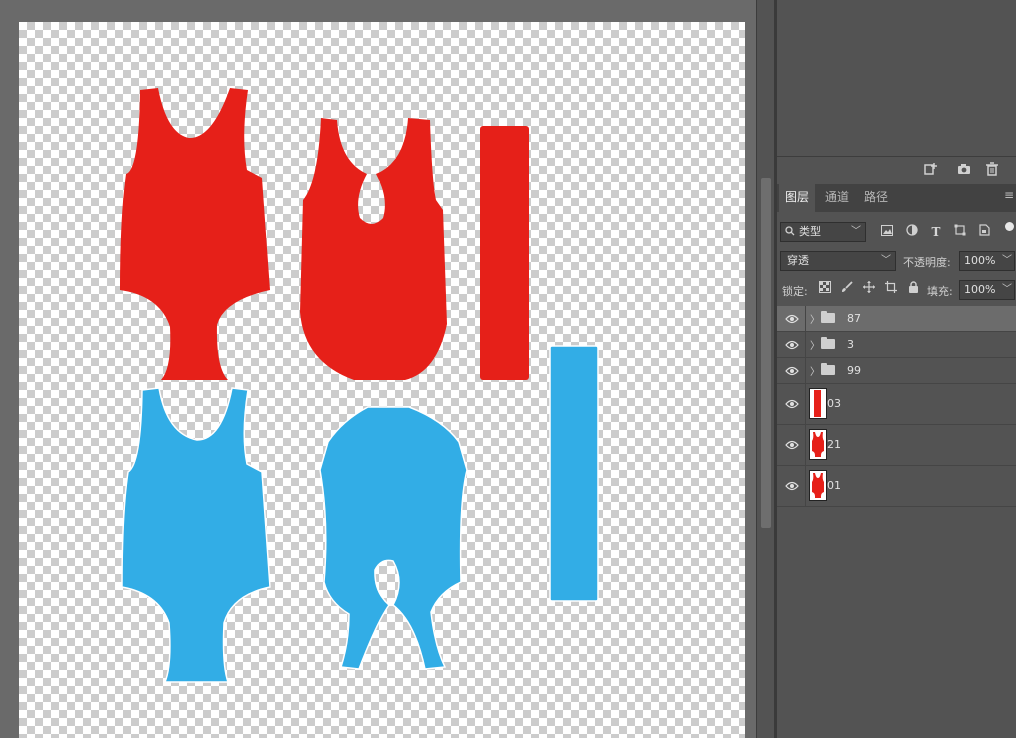  Describe the element at coordinates (373, 249) in the screenshot. I see `red-back-piece` at that location.